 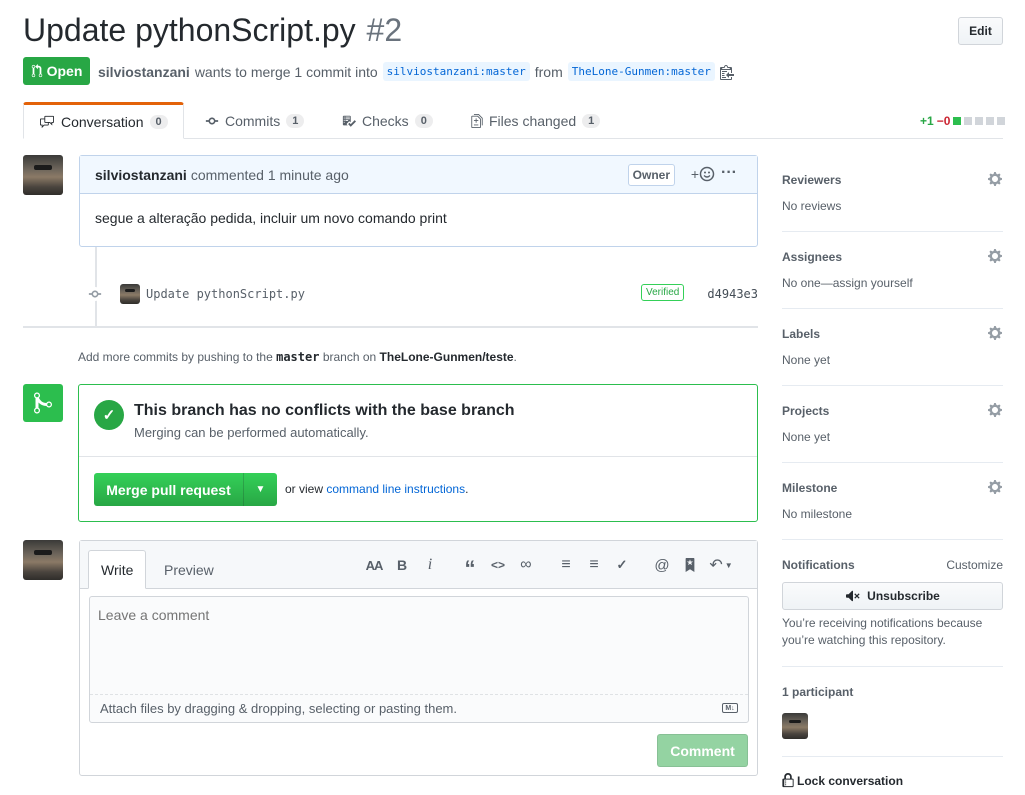 I want to click on tab-files-changed: Files changed 1, so click(x=535, y=120).